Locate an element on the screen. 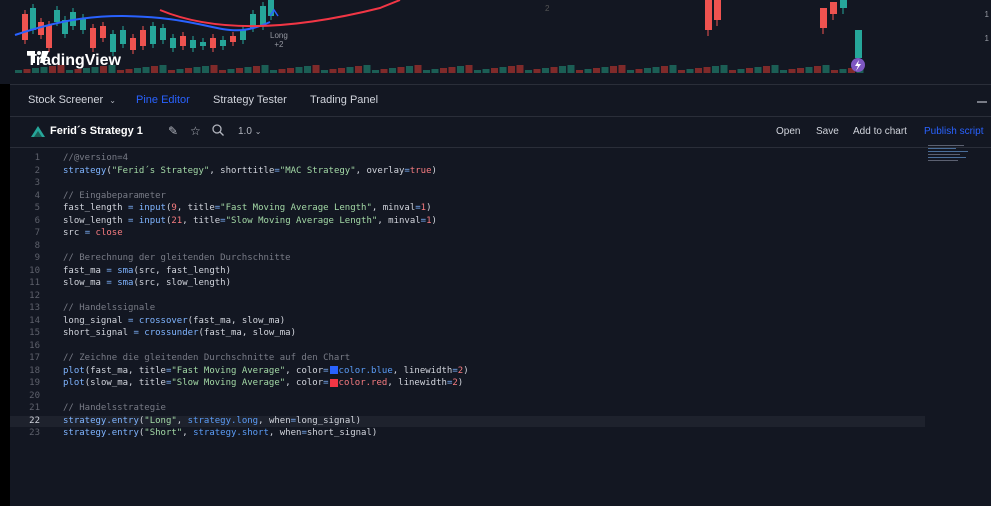 The image size is (991, 506). tradingview-logo-icon is located at coordinates (38, 57).